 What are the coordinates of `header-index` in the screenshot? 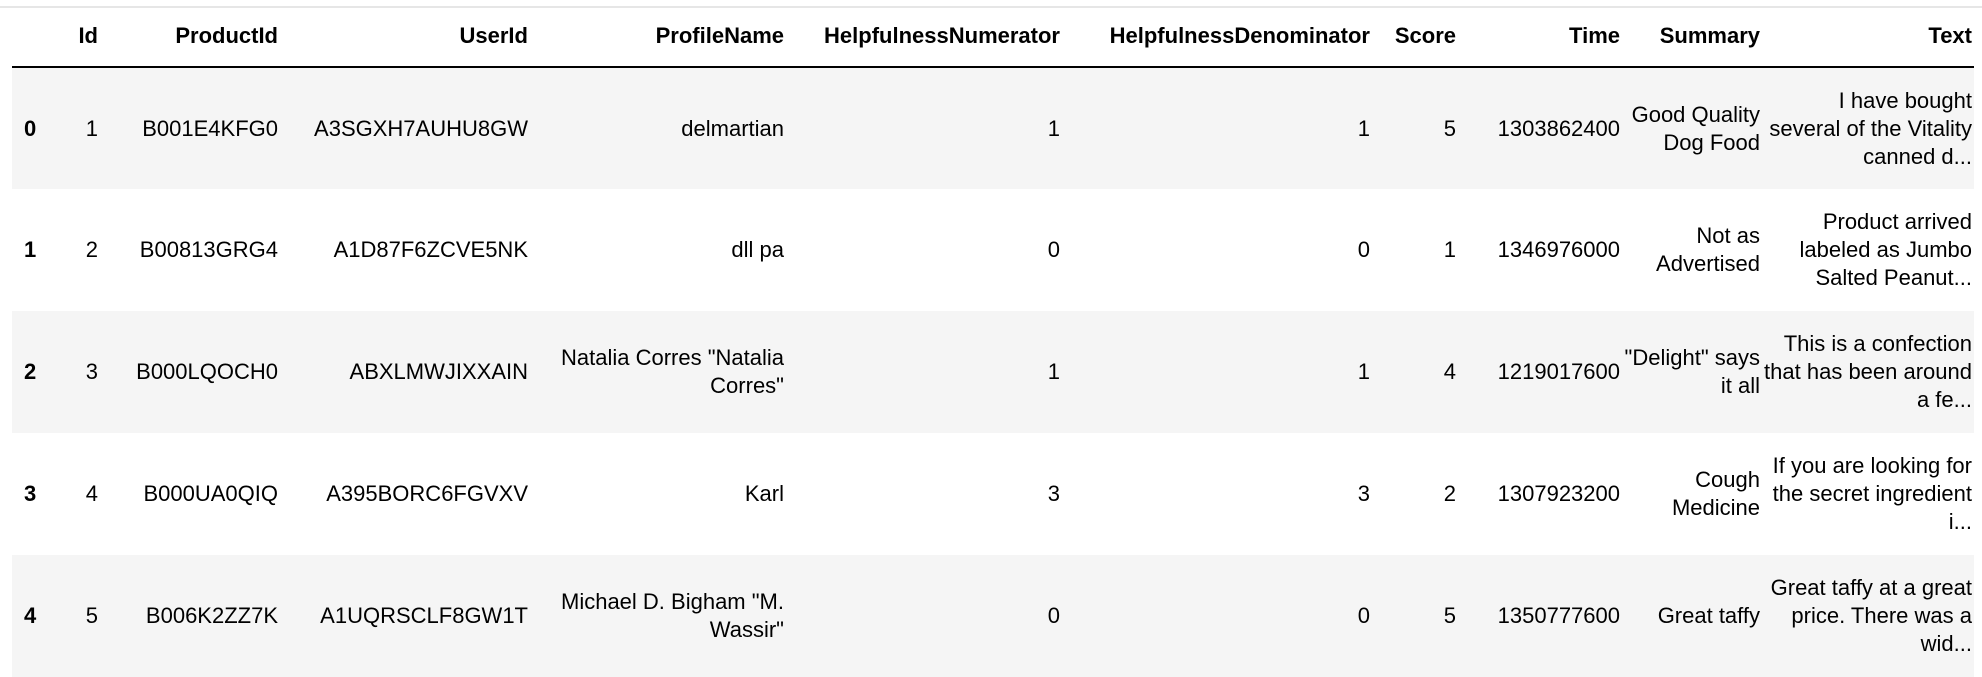 It's located at (32, 37).